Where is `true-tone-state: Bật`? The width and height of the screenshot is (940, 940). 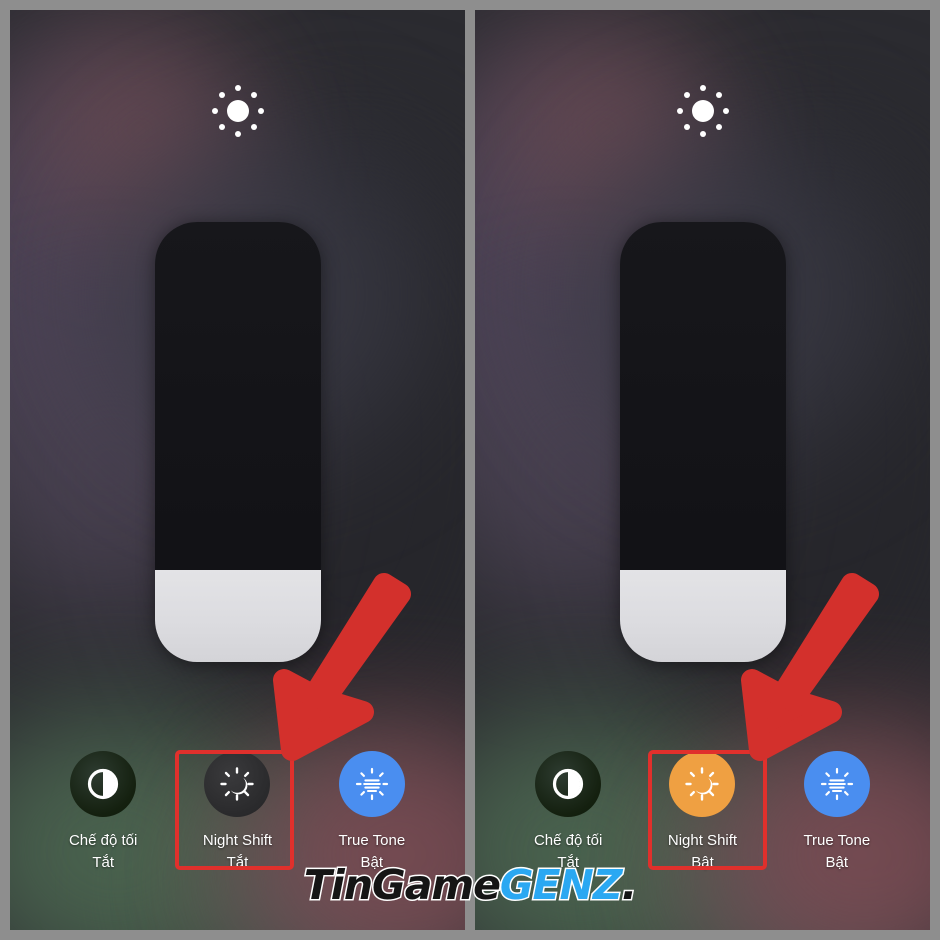
true-tone-state: Bật is located at coordinates (837, 862).